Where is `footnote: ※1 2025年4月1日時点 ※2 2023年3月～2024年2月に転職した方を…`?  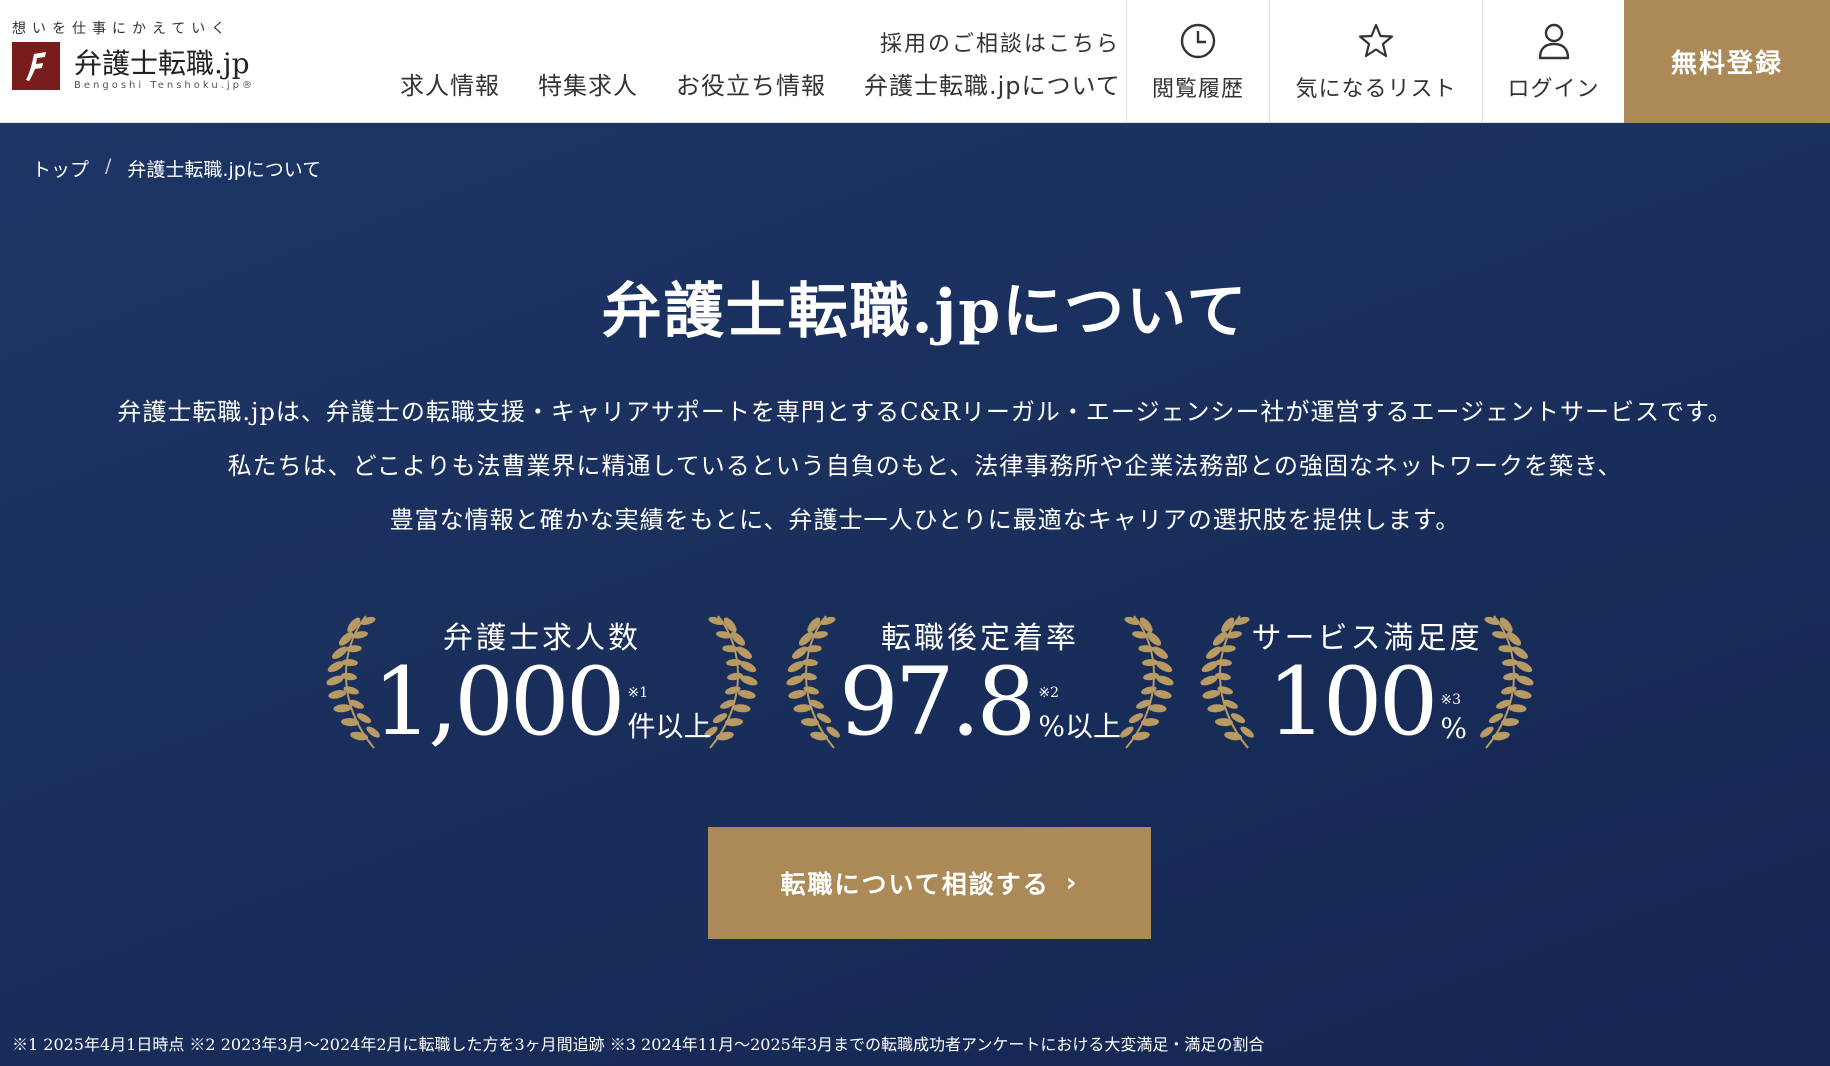
footnote: ※1 2025年4月1日時点 ※2 2023年3月～2024年2月に転職した方を… is located at coordinates (638, 1044).